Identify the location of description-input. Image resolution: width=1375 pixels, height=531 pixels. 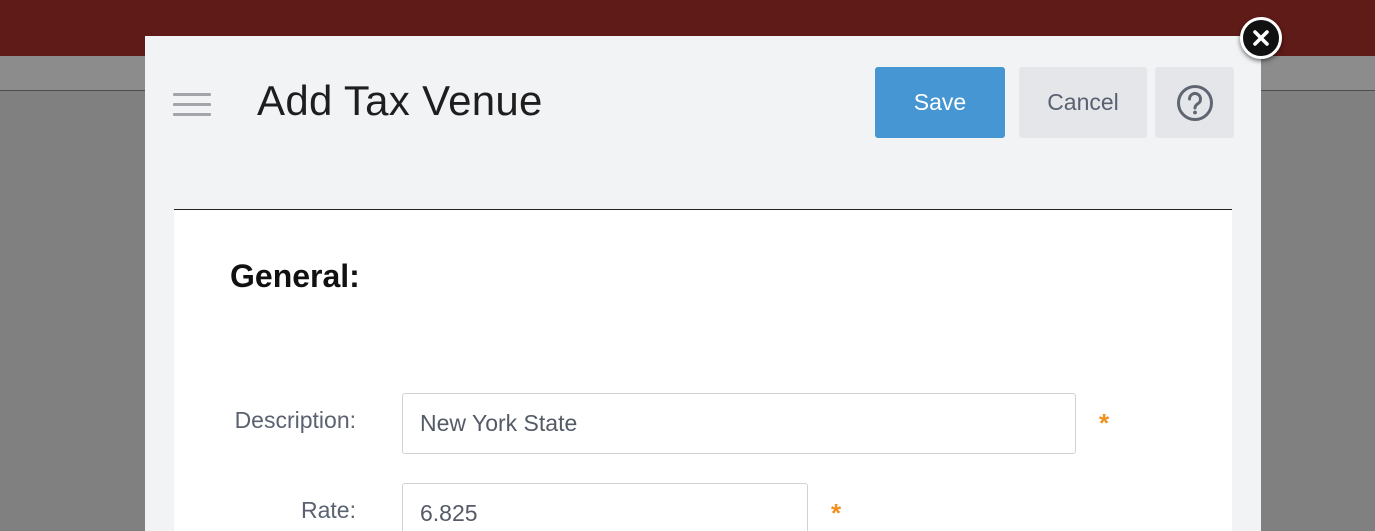
(739, 423).